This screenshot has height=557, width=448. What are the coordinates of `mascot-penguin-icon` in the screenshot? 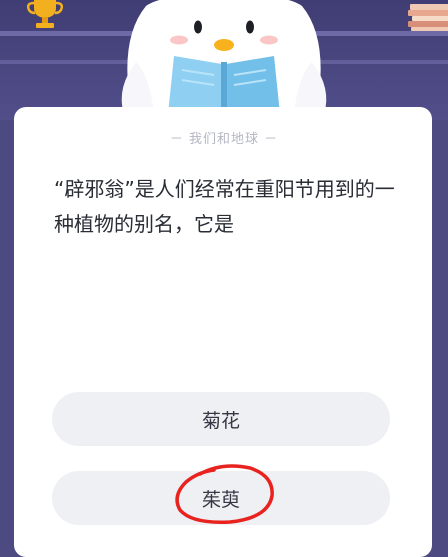 It's located at (224, 57).